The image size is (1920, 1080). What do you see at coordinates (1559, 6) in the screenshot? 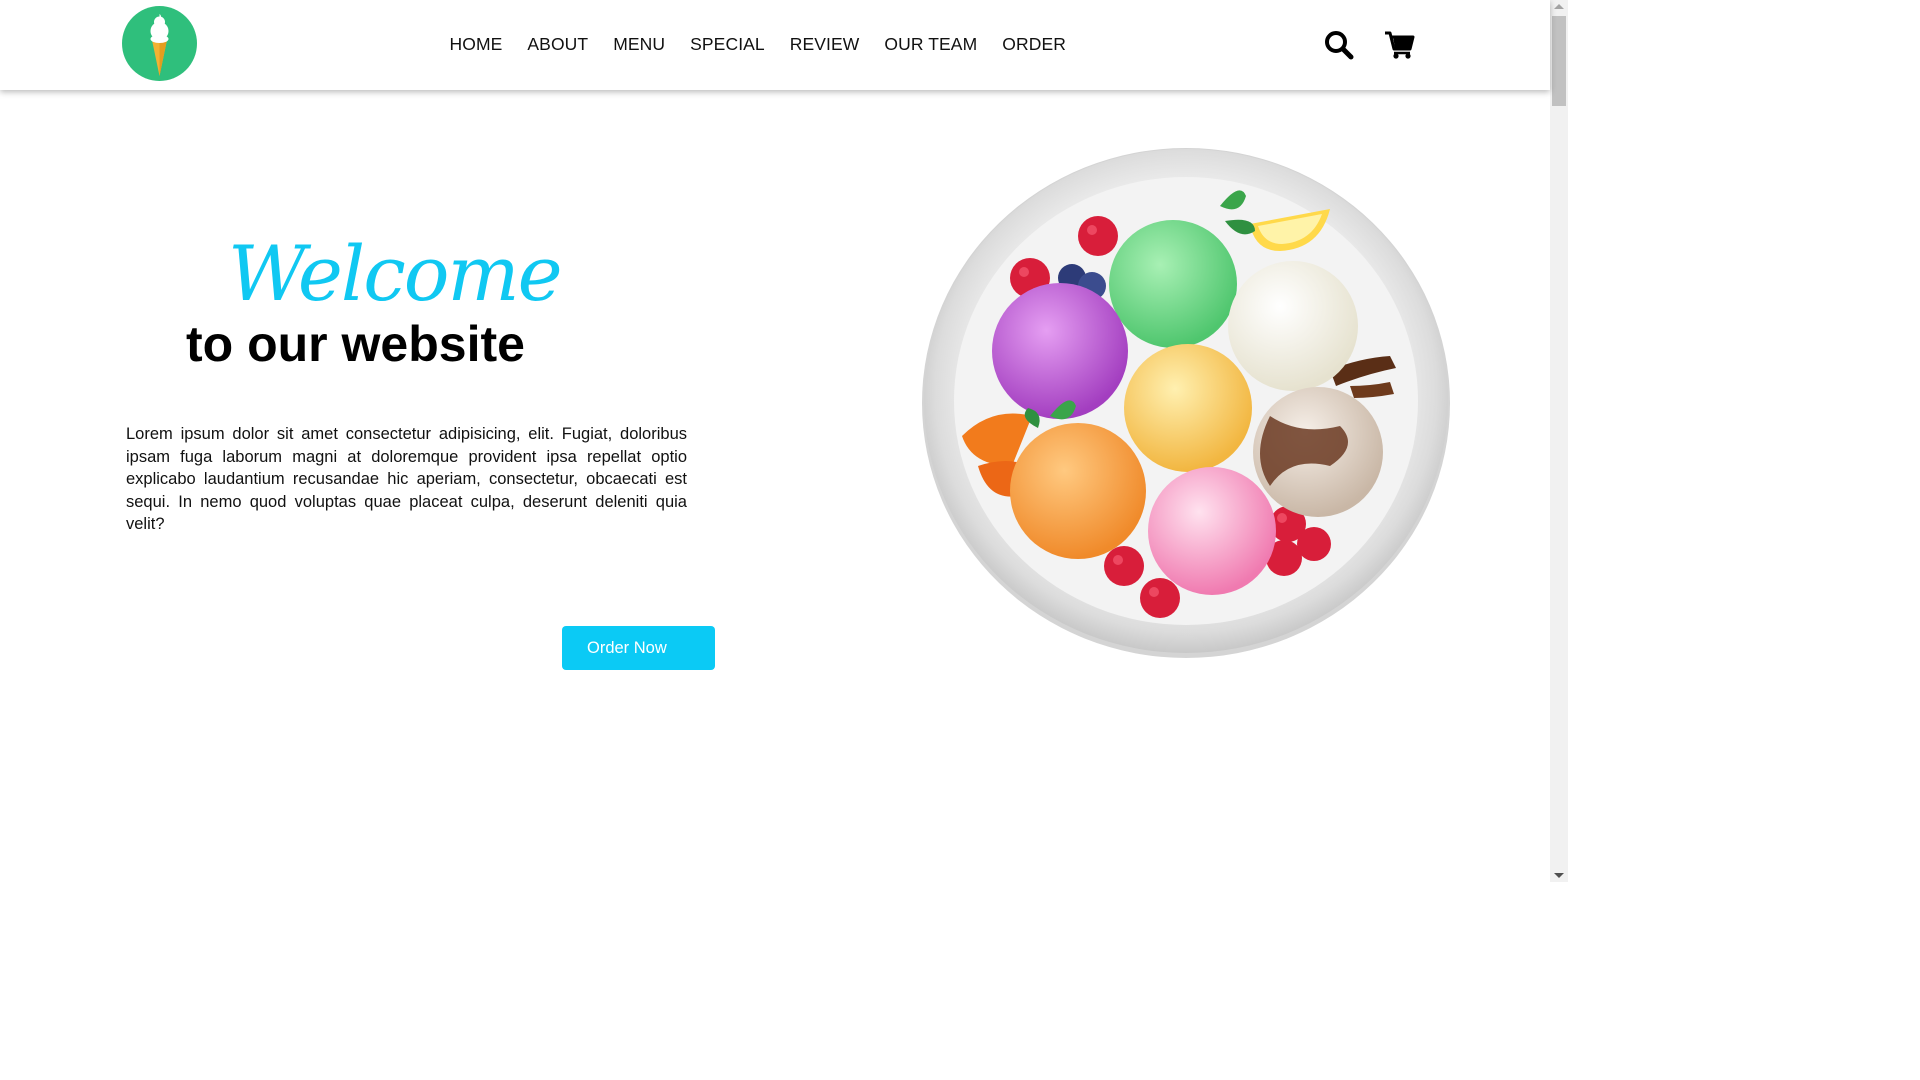
I see `scroll-up-arrow-icon` at bounding box center [1559, 6].